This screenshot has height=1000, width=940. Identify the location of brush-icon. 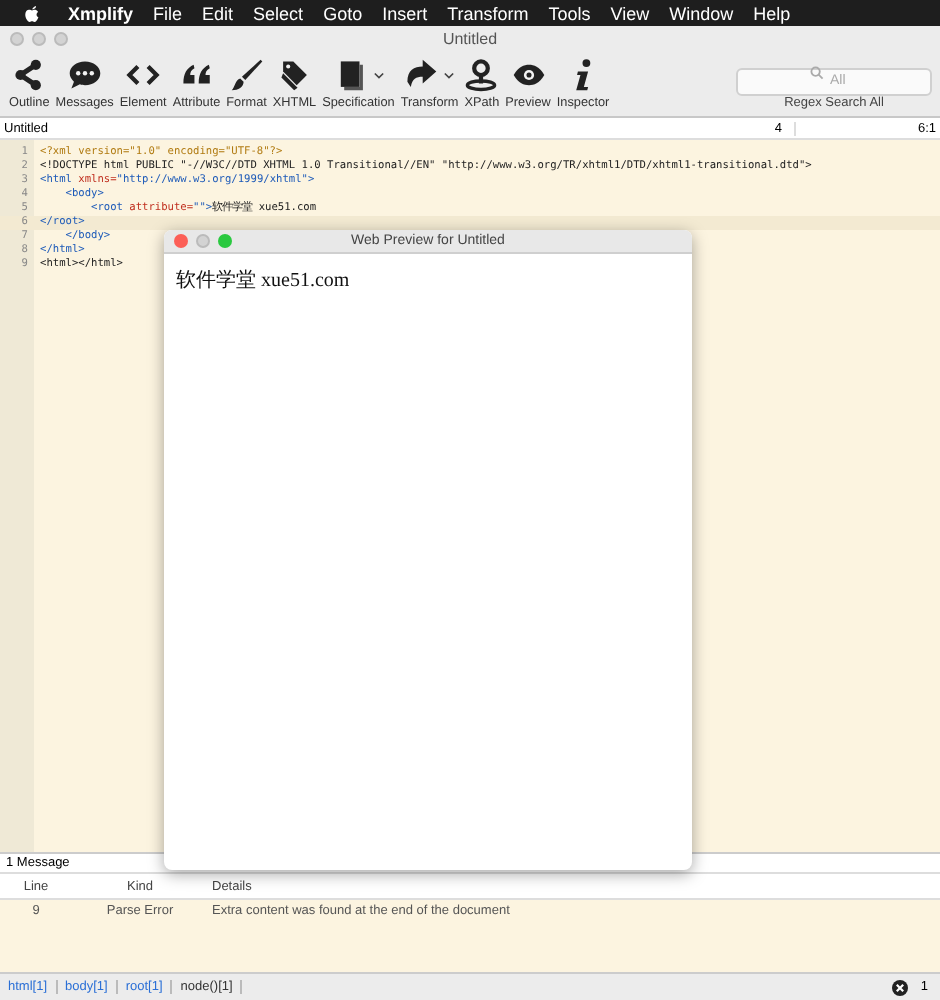
(246, 75).